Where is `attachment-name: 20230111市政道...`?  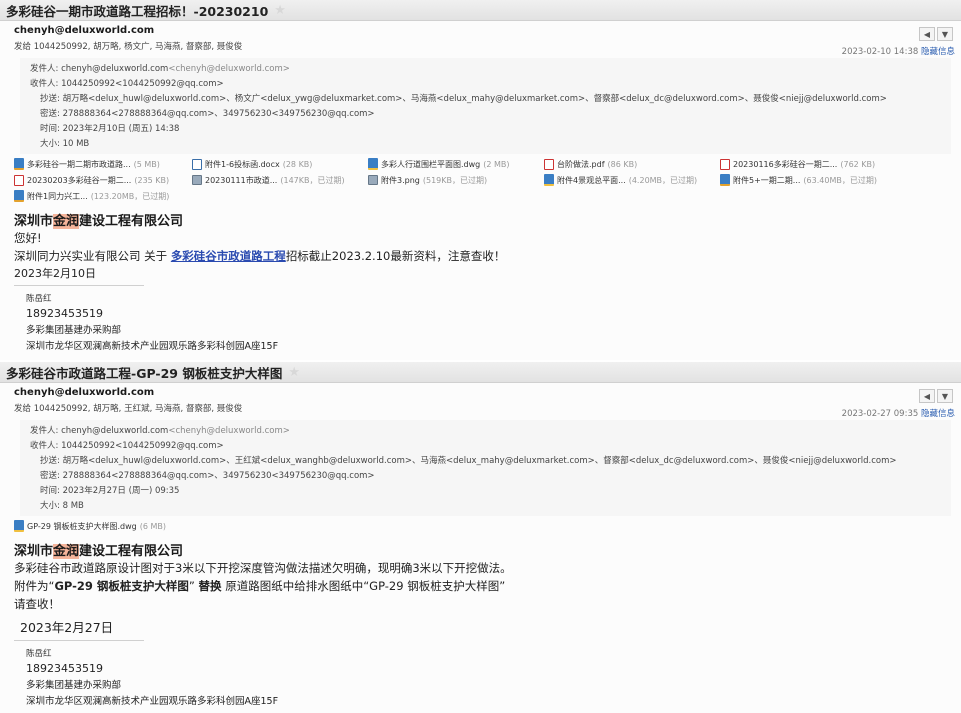 attachment-name: 20230111市政道... is located at coordinates (241, 180).